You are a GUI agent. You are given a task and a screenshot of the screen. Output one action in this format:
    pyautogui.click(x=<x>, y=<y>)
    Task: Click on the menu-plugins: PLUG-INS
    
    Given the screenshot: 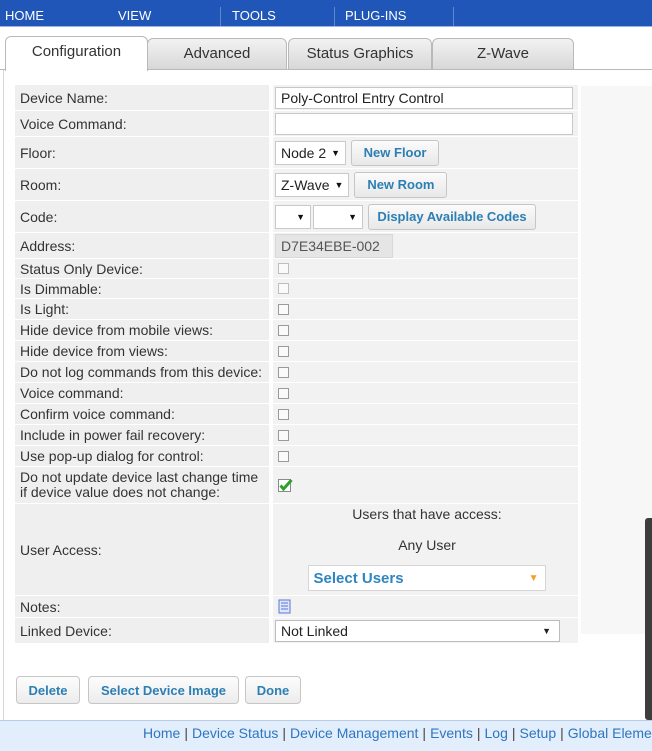 What is the action you would take?
    pyautogui.click(x=375, y=16)
    